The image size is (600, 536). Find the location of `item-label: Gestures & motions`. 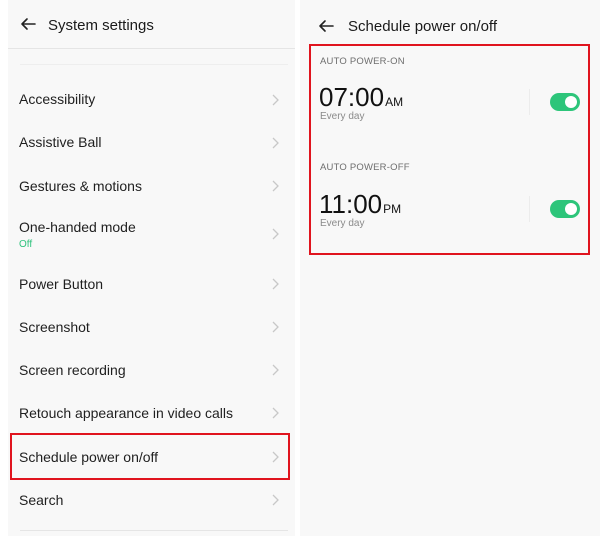

item-label: Gestures & motions is located at coordinates (80, 186).